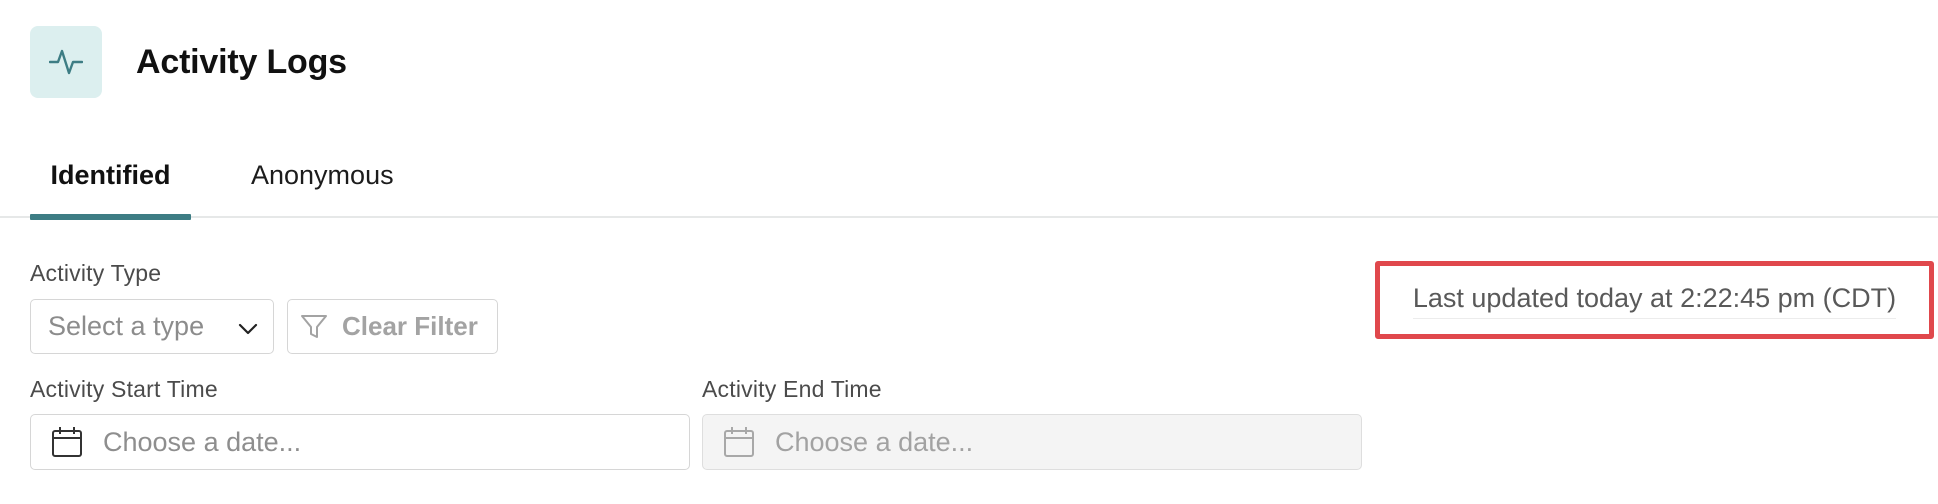 The height and width of the screenshot is (504, 1938). Describe the element at coordinates (241, 61) in the screenshot. I see `page-title: Activity Logs` at that location.